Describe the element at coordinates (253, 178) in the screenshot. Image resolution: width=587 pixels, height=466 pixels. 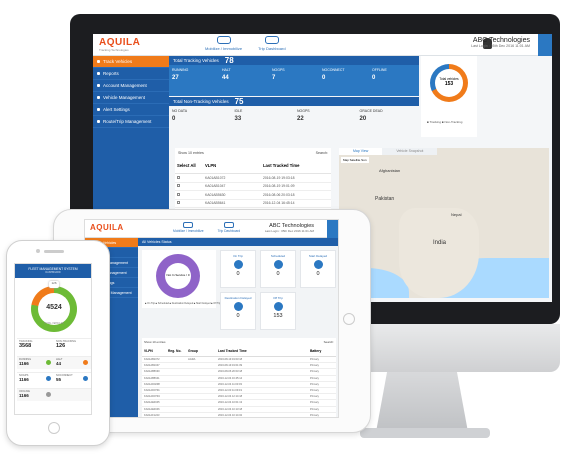
I see `table-row: KA01AB1072 2016-08-19 19:03:18` at that location.